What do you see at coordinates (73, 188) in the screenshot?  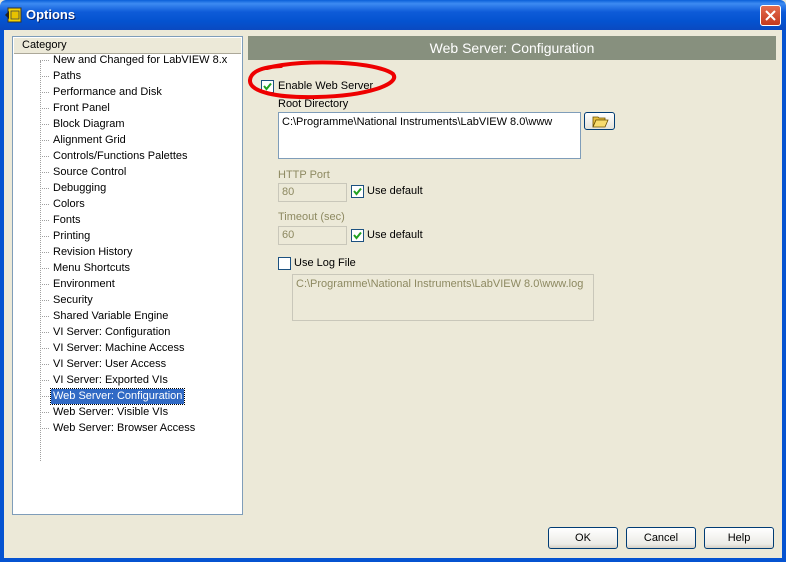 I see `category-item: Debugging` at bounding box center [73, 188].